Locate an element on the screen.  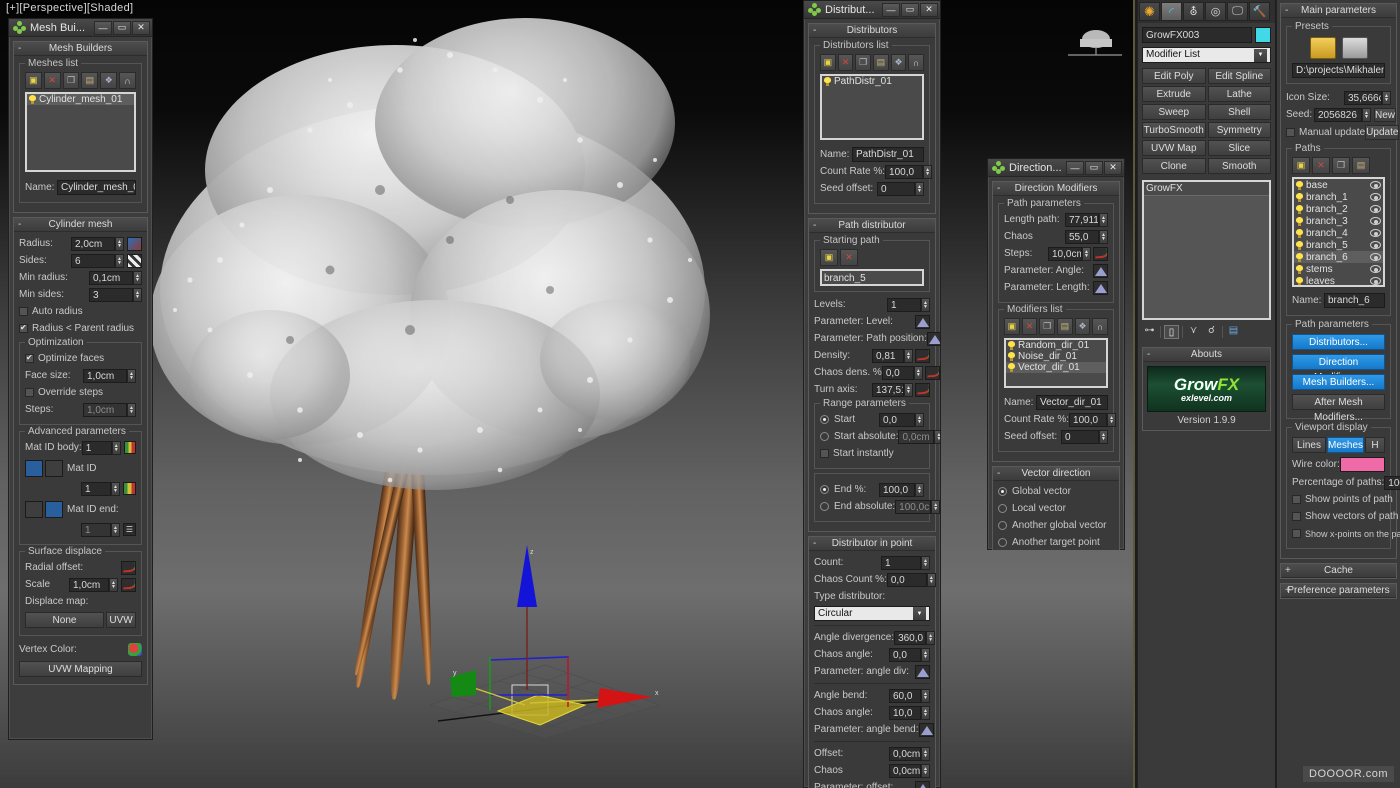
optimize-faces-checkbox is located at coordinates (29, 358).